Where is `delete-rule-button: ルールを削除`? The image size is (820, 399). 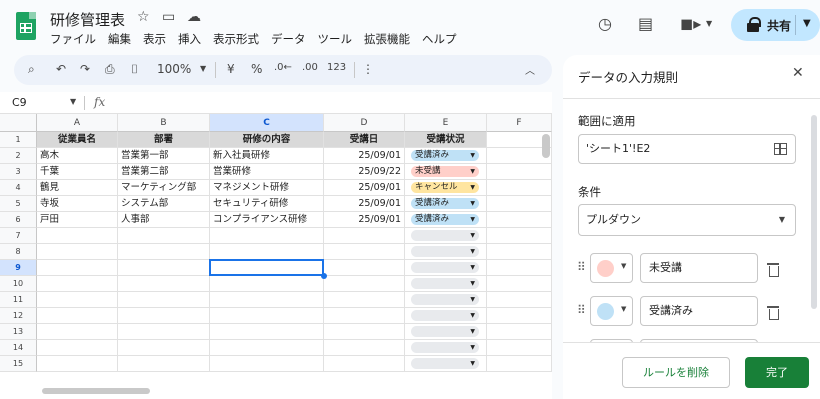 delete-rule-button: ルールを削除 is located at coordinates (676, 372).